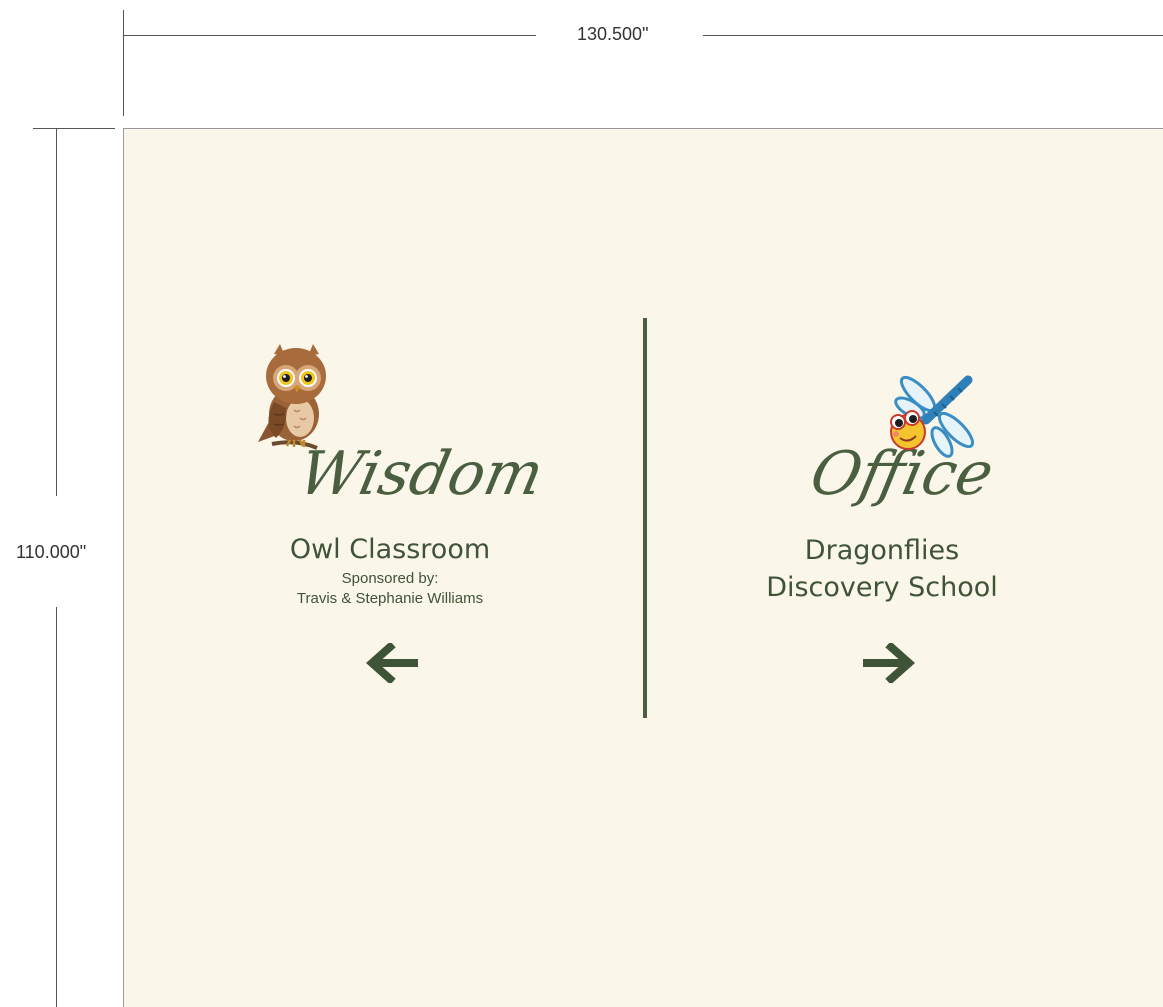 This screenshot has height=1007, width=1163. I want to click on center-divider, so click(645, 518).